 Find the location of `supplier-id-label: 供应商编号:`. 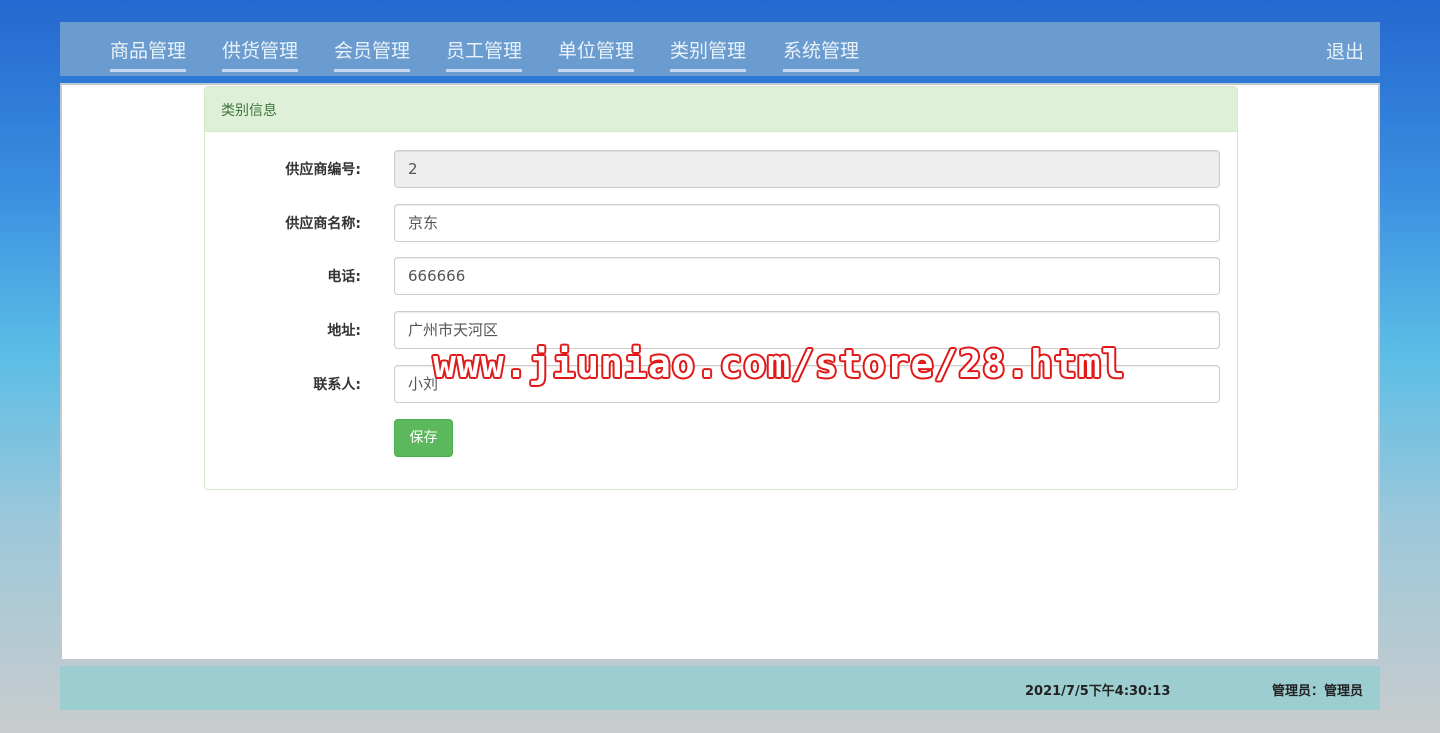

supplier-id-label: 供应商编号: is located at coordinates (323, 170).